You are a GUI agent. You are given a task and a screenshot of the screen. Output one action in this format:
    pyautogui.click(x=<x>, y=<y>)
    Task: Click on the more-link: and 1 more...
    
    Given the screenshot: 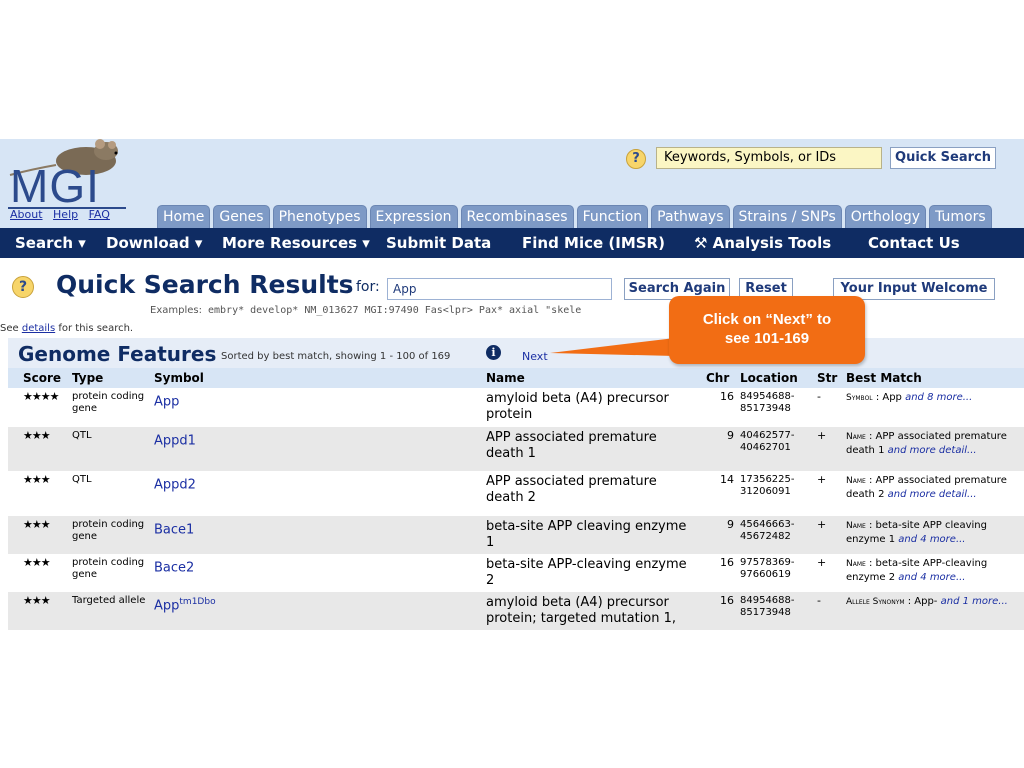 What is the action you would take?
    pyautogui.click(x=974, y=601)
    